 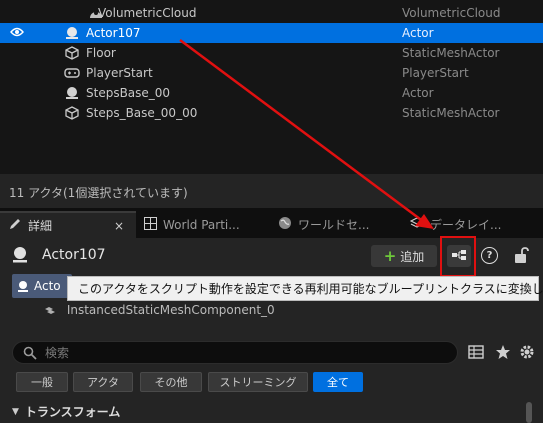 I want to click on filter-all-button: 全て, so click(x=338, y=382).